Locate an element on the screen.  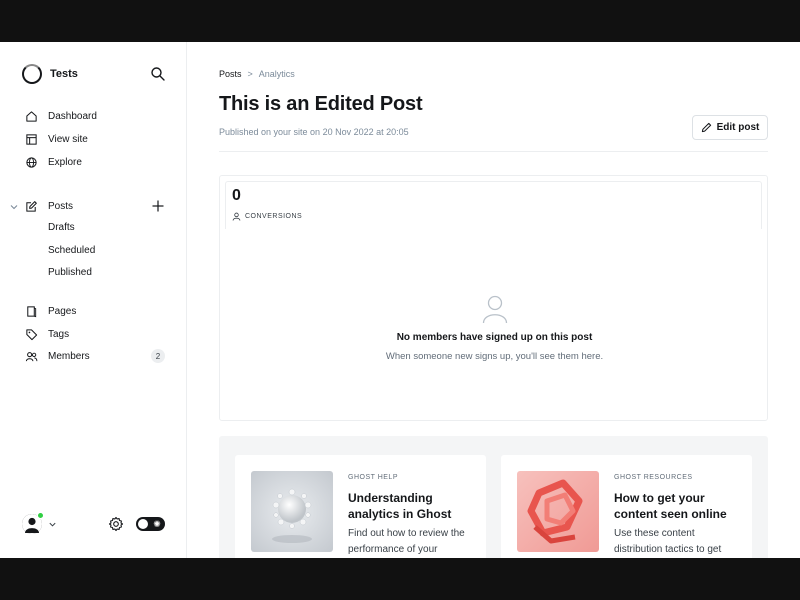
resource-category: GHOST RESOURCES is located at coordinates (653, 477).